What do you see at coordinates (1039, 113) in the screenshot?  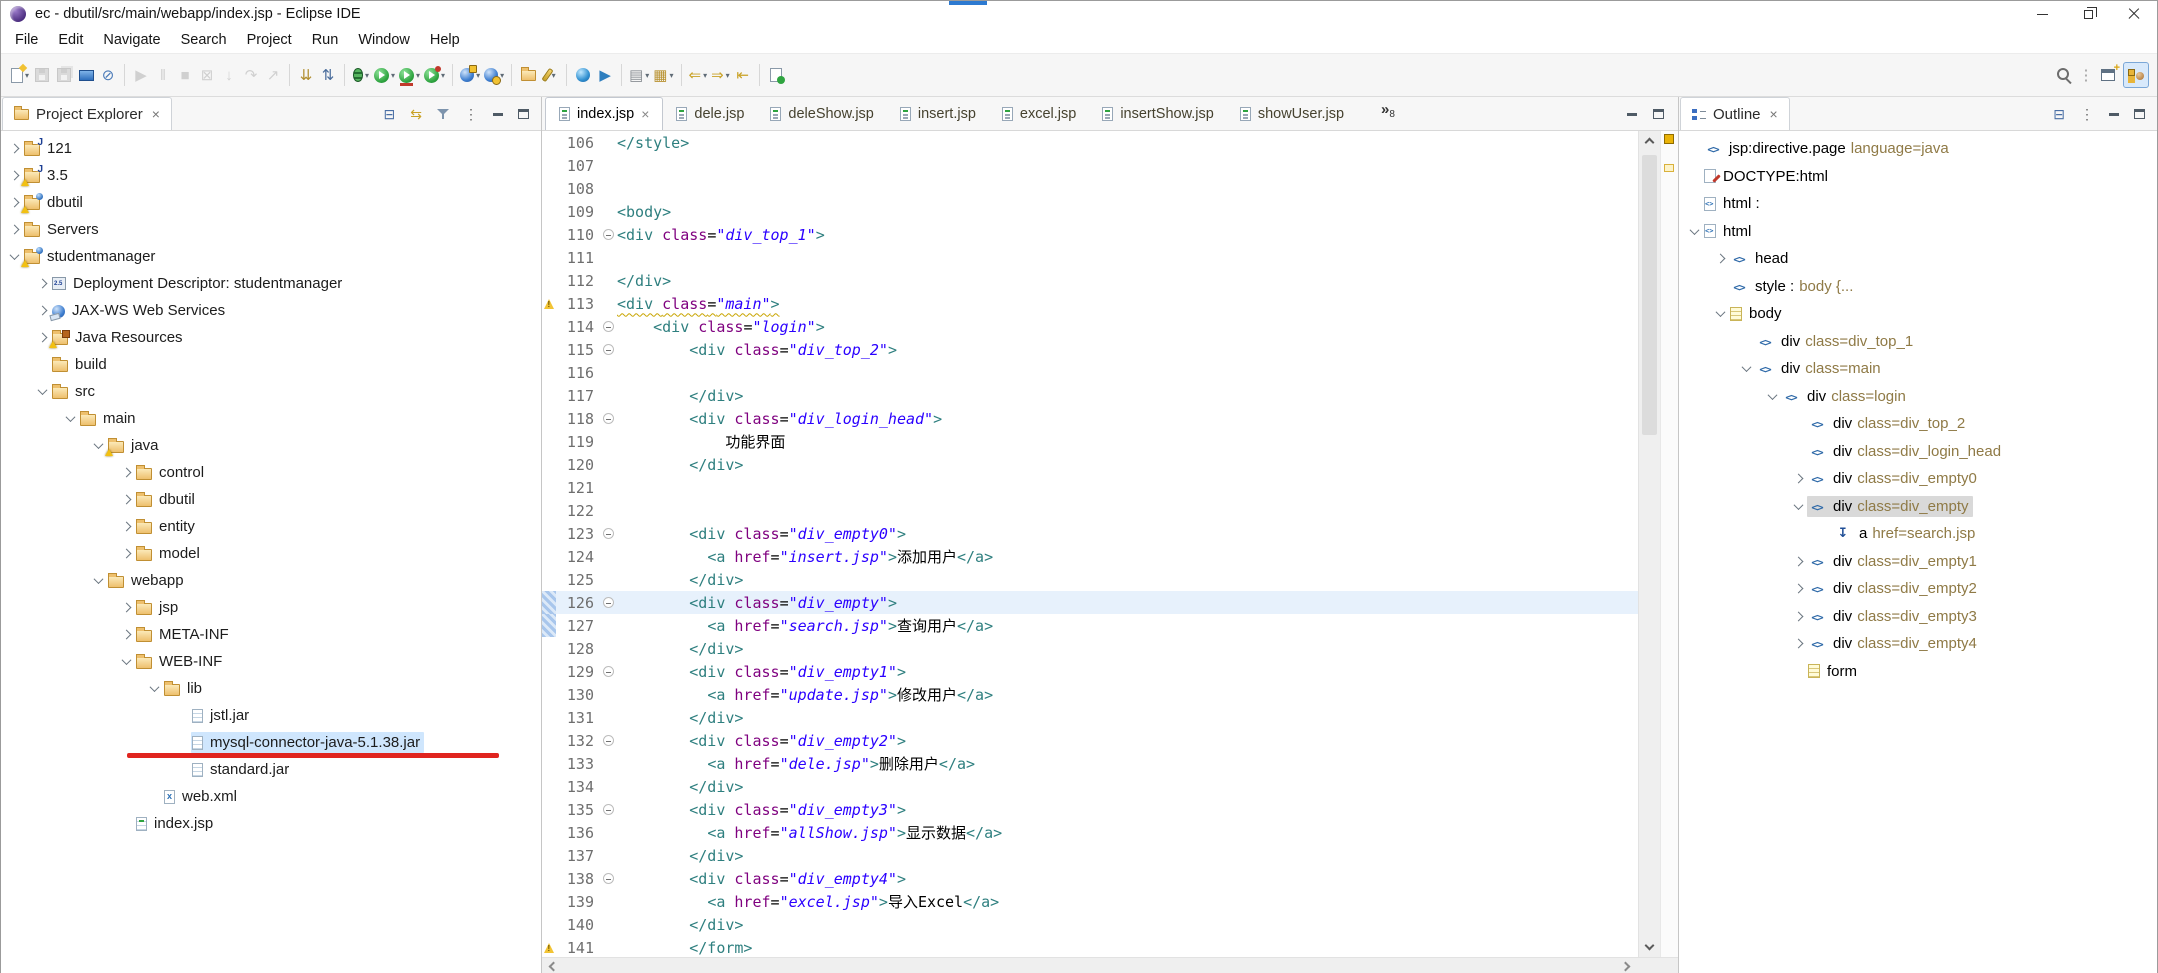 I see `editor-tab: excel.jsp` at bounding box center [1039, 113].